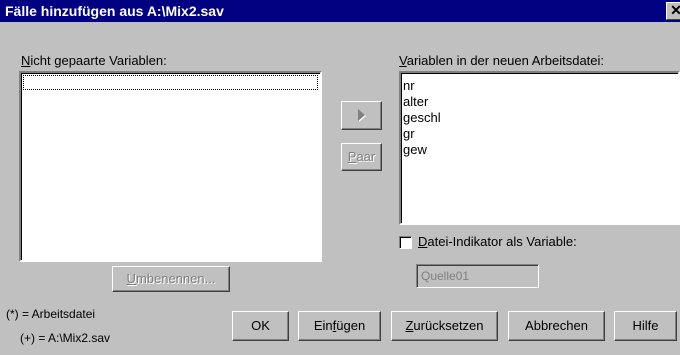  What do you see at coordinates (114, 11) in the screenshot?
I see `window-title: Fälle hinzufügen aus A:\Mix2.sav` at bounding box center [114, 11].